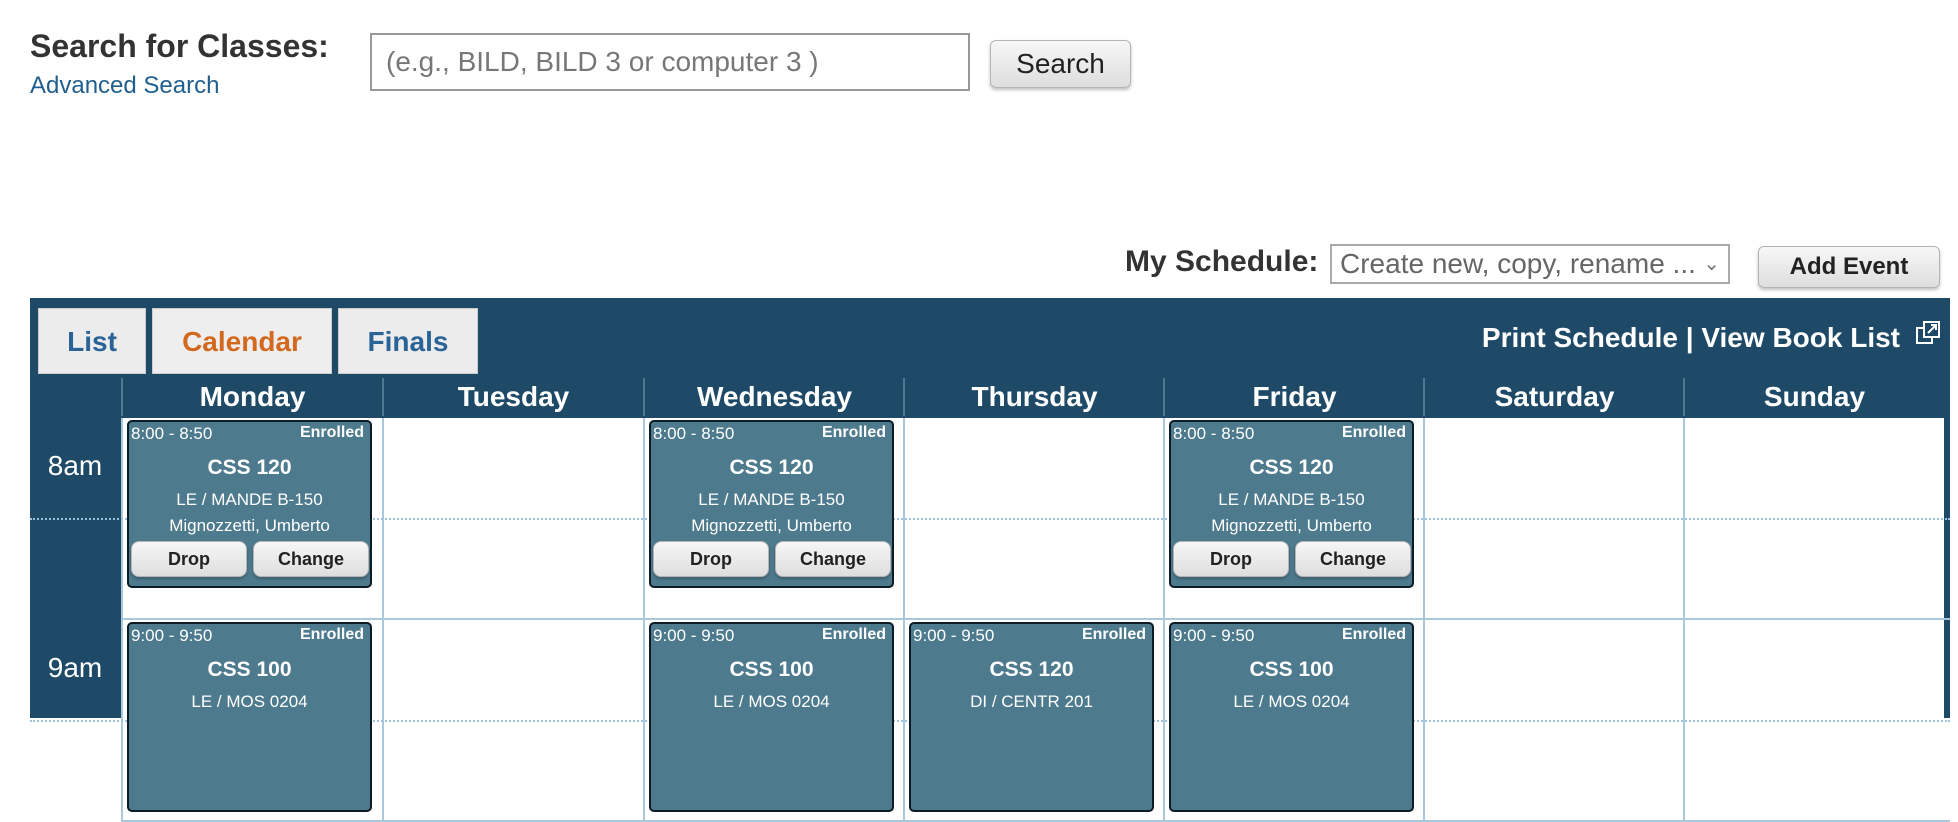 The width and height of the screenshot is (1958, 822). What do you see at coordinates (1580, 337) in the screenshot?
I see `print-schedule-link: Print Schedule` at bounding box center [1580, 337].